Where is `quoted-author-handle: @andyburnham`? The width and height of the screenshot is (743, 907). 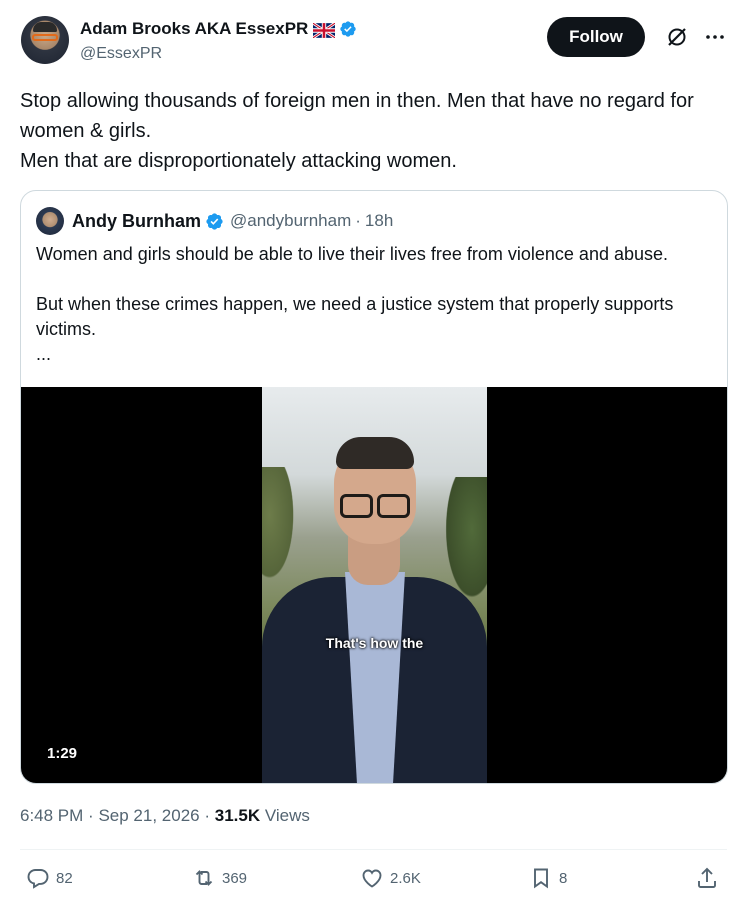 quoted-author-handle: @andyburnham is located at coordinates (291, 220).